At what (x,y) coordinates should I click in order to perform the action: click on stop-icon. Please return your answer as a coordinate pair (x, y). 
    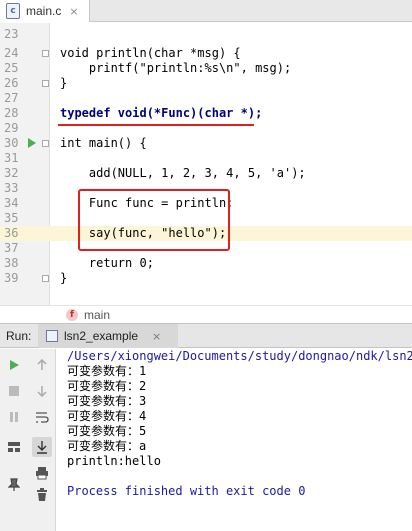
    Looking at the image, I should click on (14, 391).